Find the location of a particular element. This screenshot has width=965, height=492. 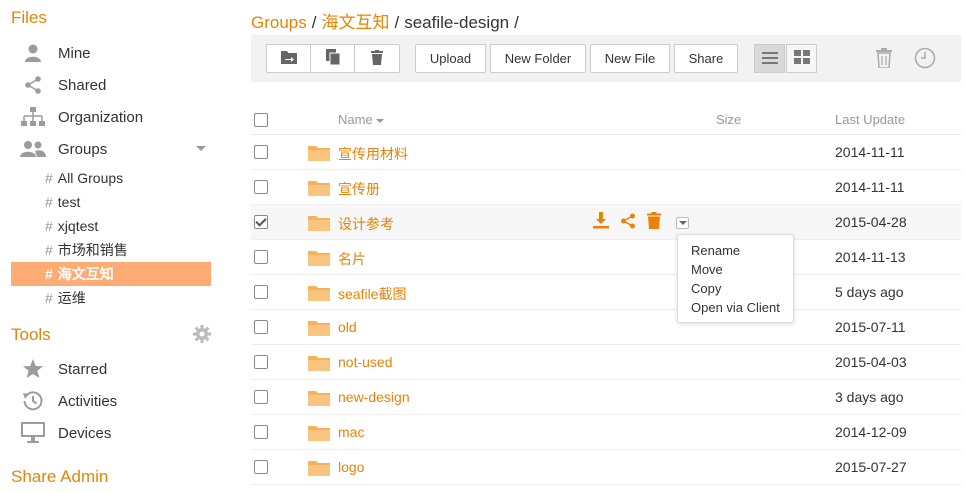

copy-button is located at coordinates (333, 58).